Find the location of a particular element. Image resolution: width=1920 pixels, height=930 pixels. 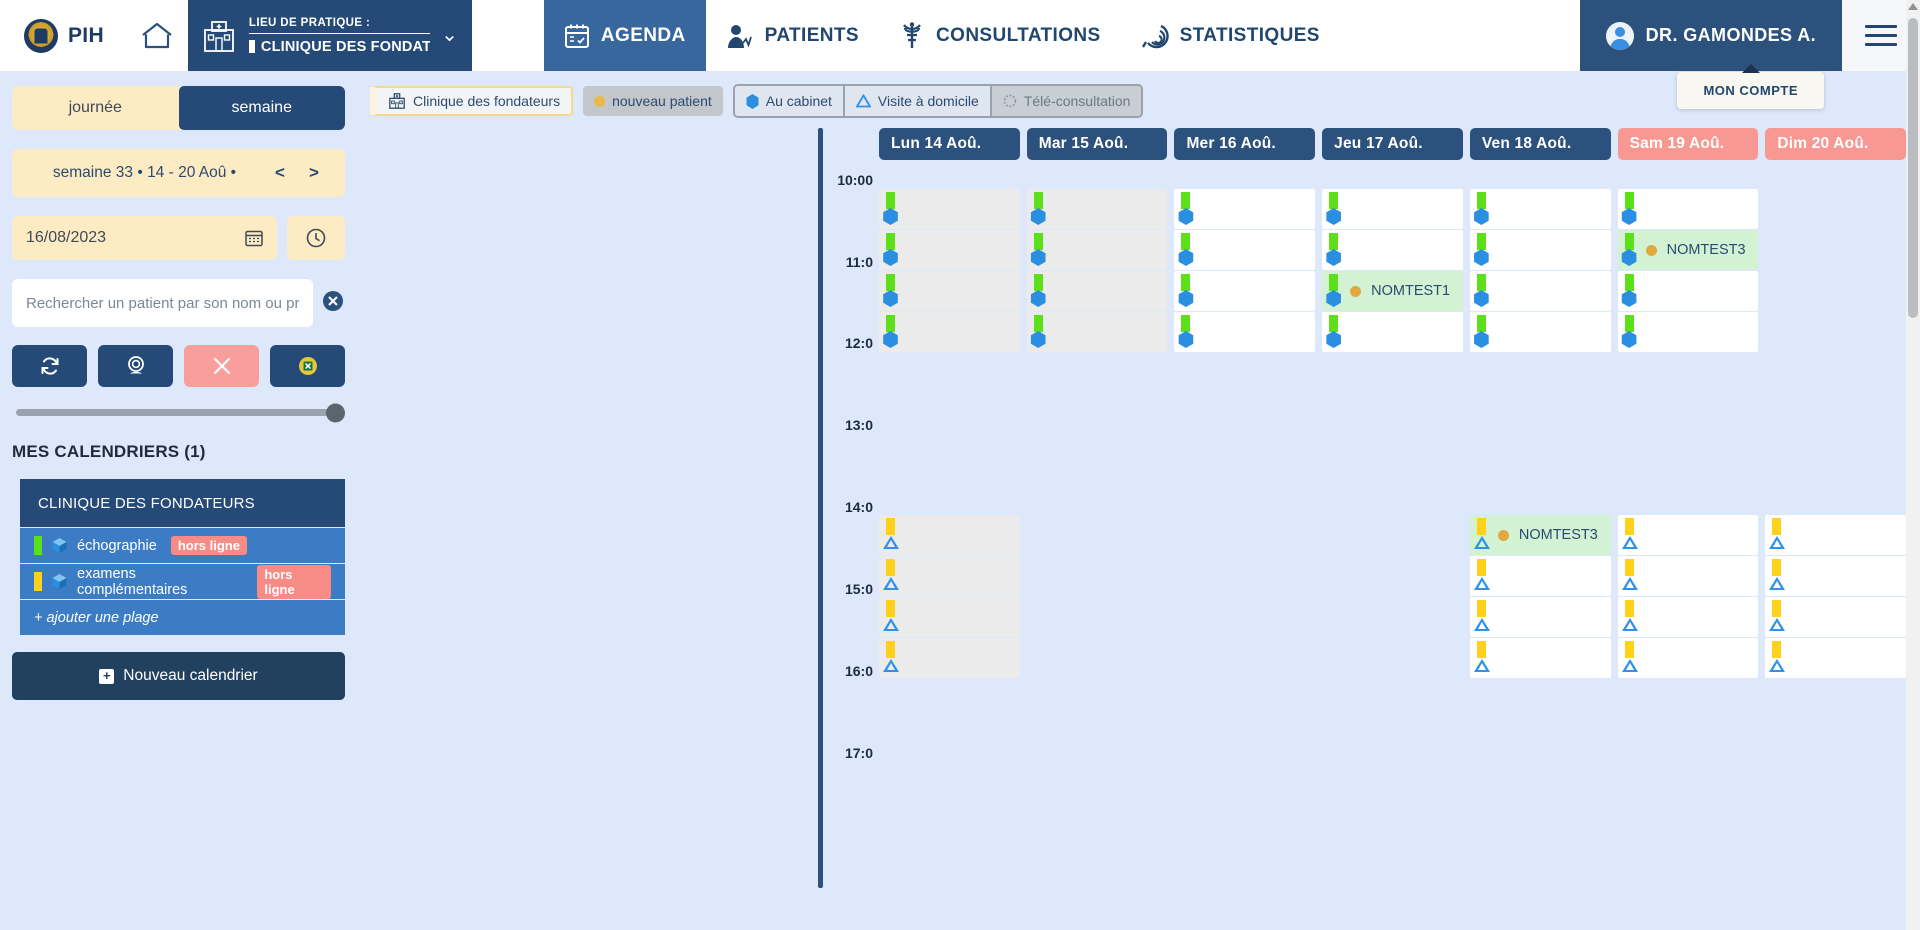

slider-track is located at coordinates (180, 412).